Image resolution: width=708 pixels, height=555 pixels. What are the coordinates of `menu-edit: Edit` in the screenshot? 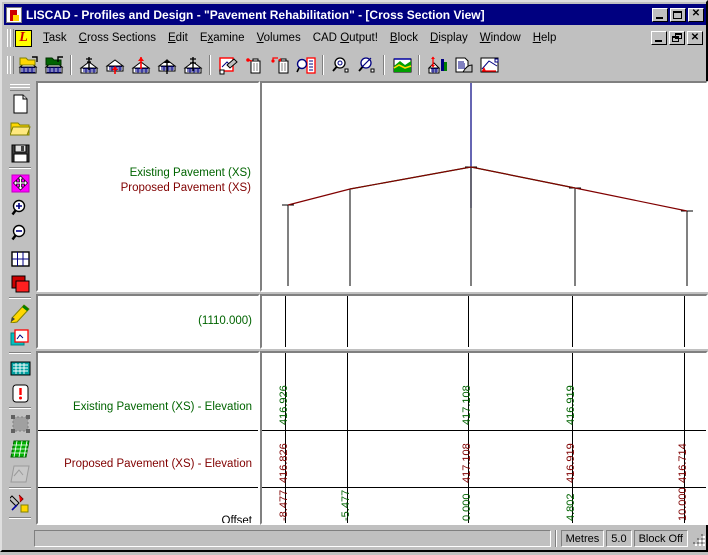 It's located at (178, 38).